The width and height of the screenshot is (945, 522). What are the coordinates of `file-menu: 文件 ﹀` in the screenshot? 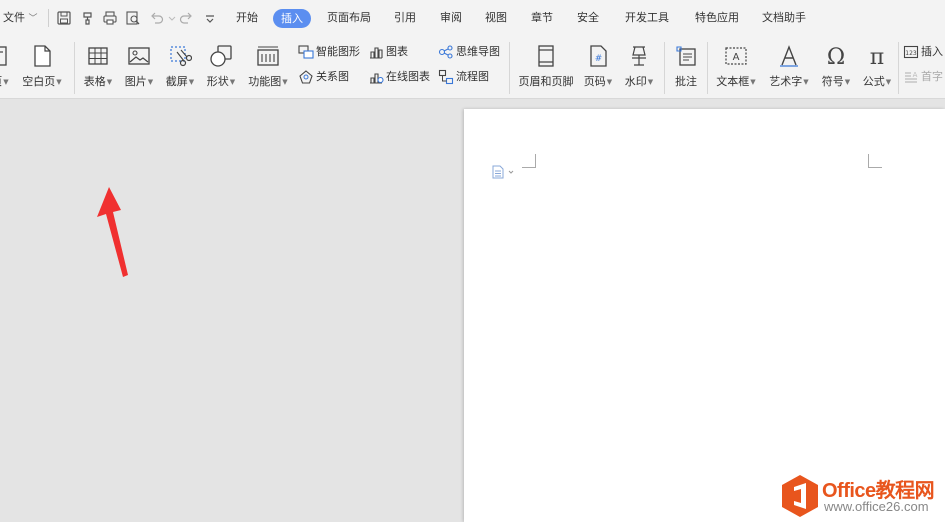 It's located at (20, 18).